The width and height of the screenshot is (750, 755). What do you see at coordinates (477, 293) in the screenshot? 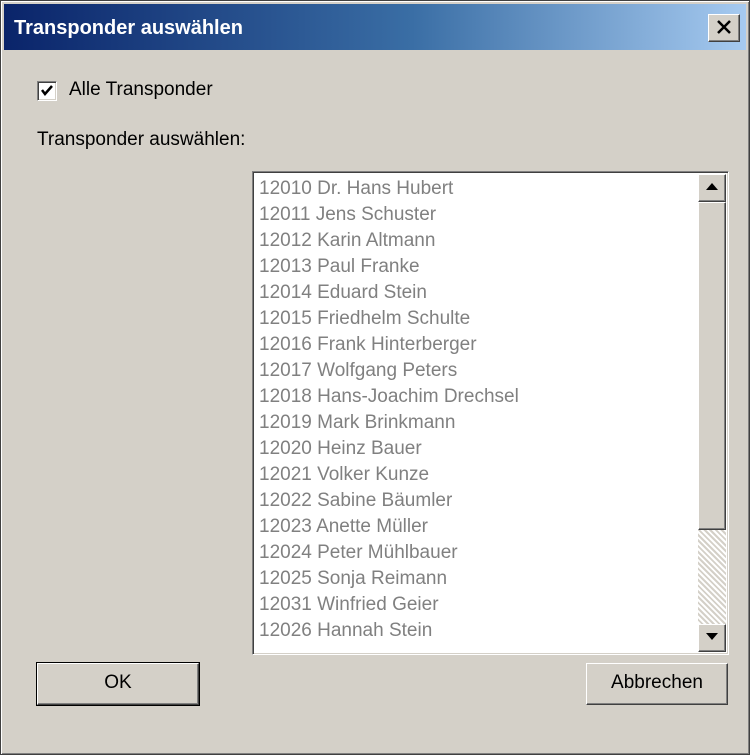
I see `list-item: 12014 Eduard Stein` at bounding box center [477, 293].